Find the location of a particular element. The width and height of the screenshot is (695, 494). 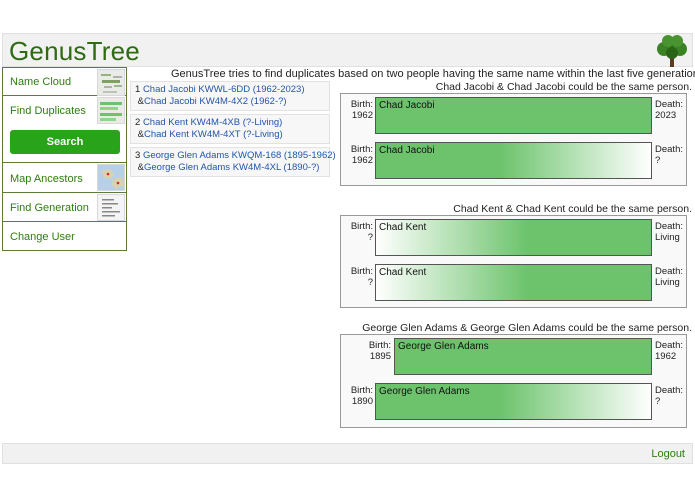

person-link: Chad Jacobi KW4M-4X2 (1962-?) is located at coordinates (215, 101).